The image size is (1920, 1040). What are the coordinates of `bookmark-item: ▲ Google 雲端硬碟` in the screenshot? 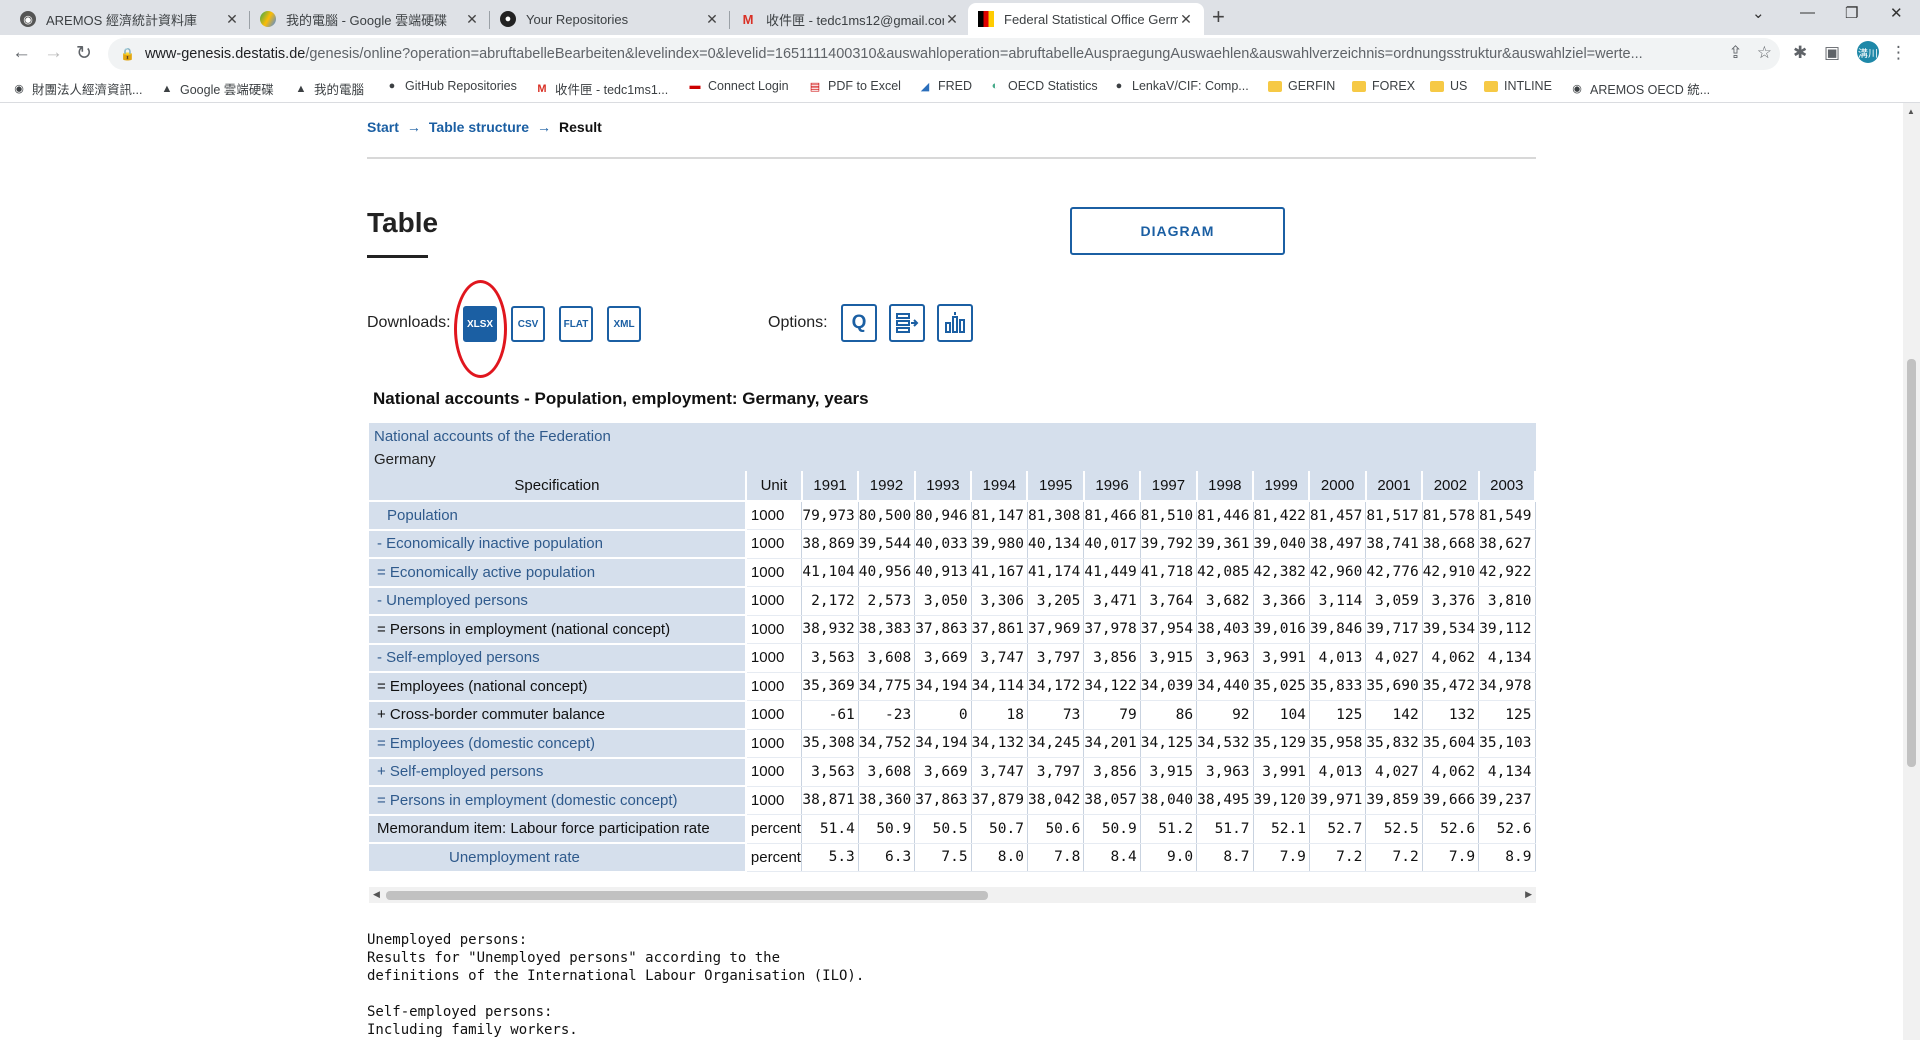 It's located at (217, 88).